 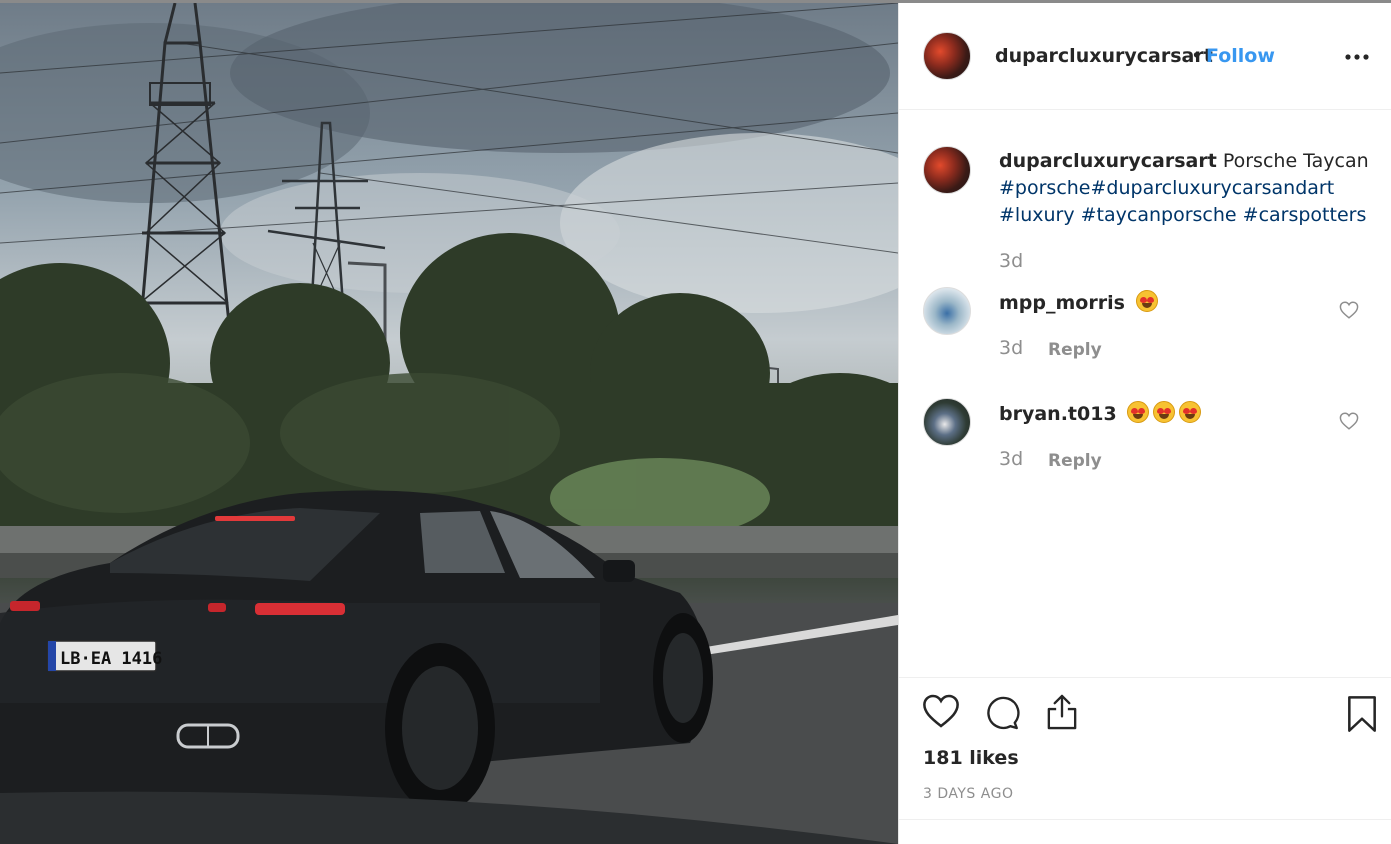 What do you see at coordinates (947, 56) in the screenshot?
I see `owner-avatar` at bounding box center [947, 56].